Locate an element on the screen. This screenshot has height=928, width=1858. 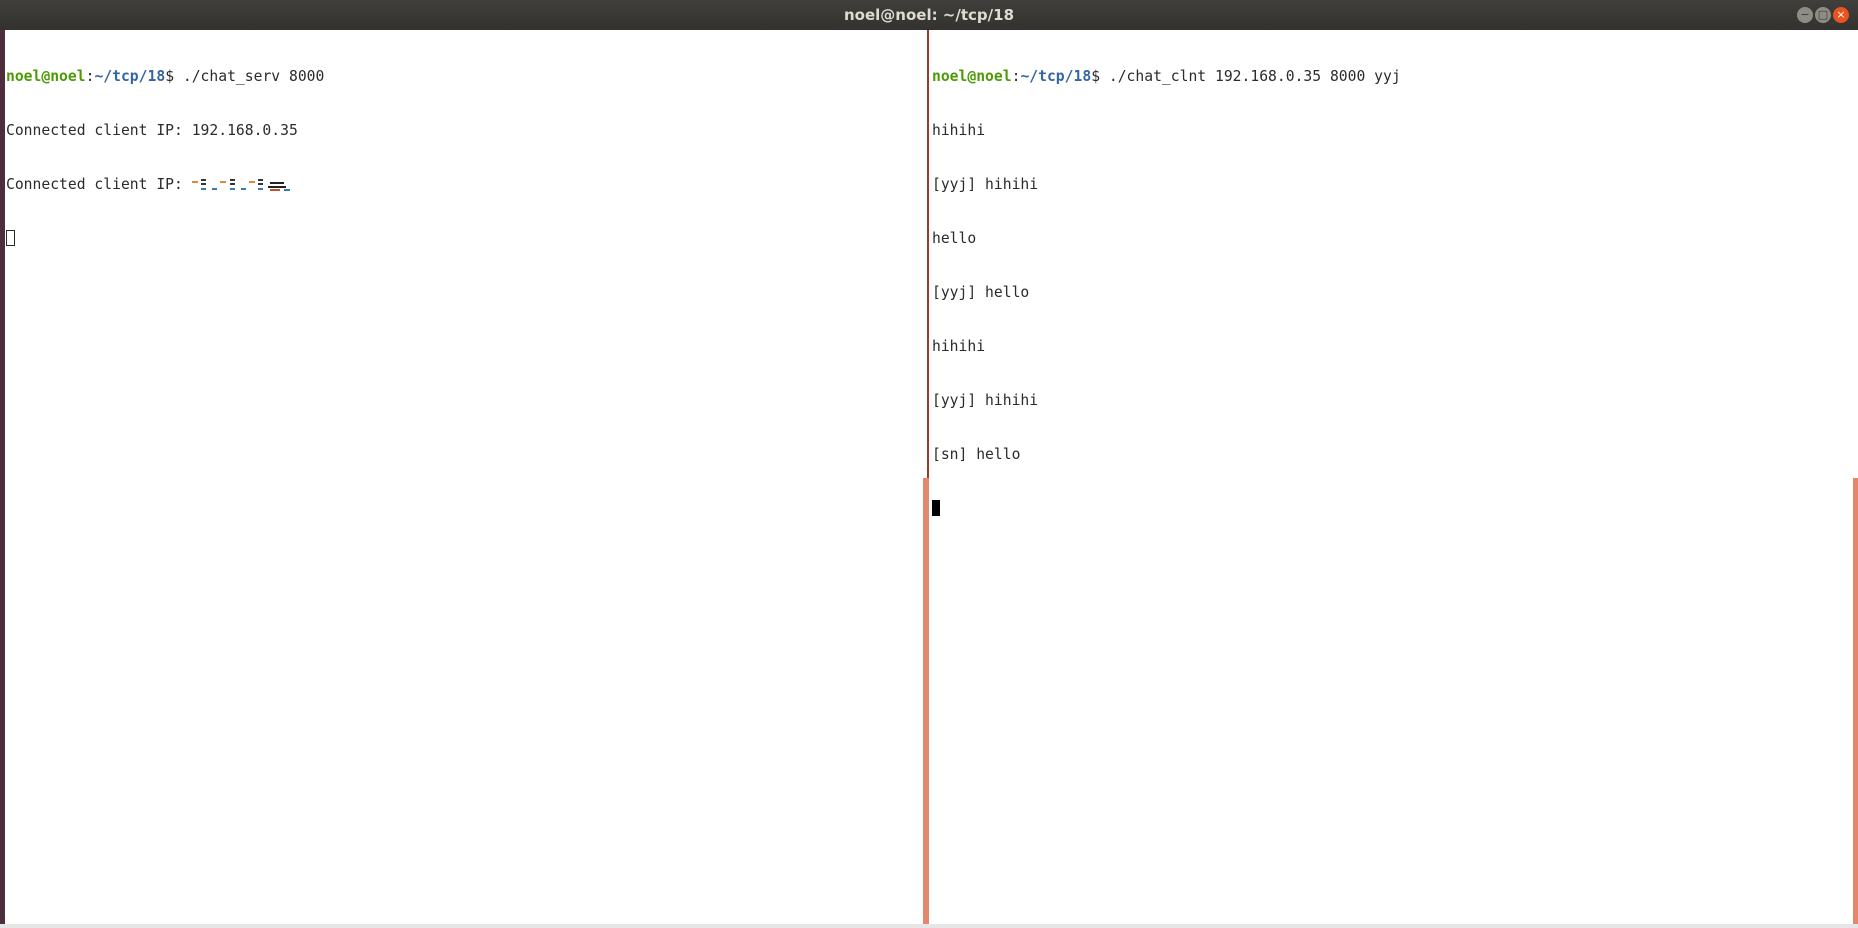
window-titlebar: noel@noel: ~/tcp/18 − □ × is located at coordinates (929, 15).